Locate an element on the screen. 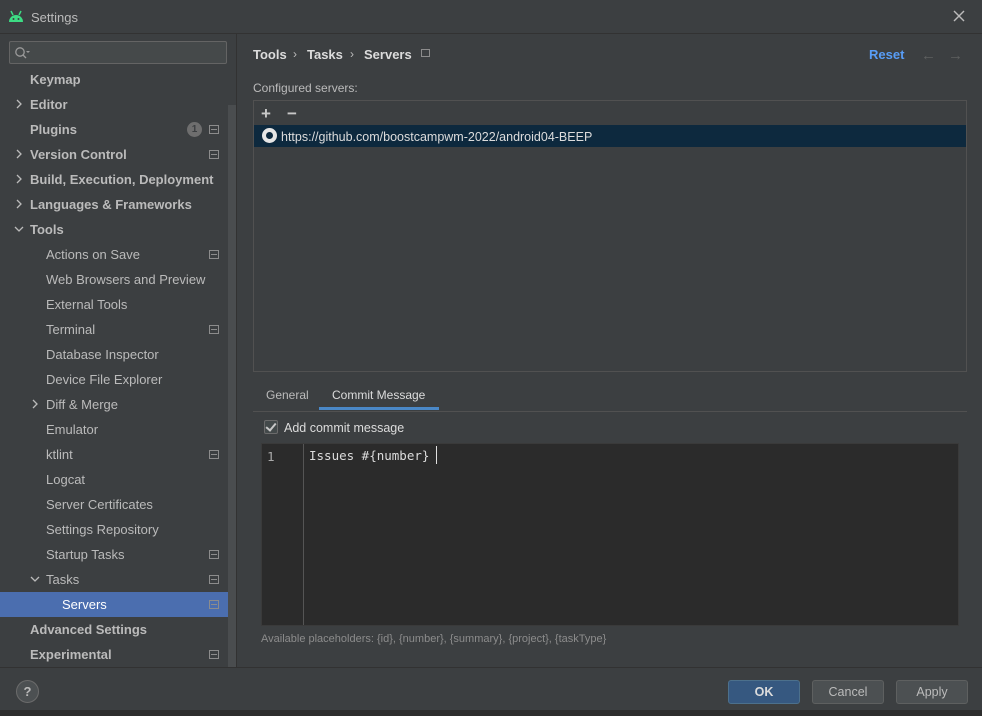 The image size is (982, 716). sidebar-item: Settings Repository is located at coordinates (114, 529).